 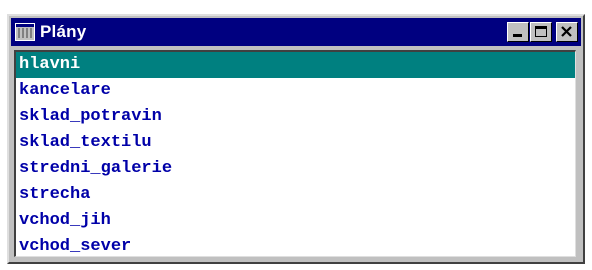 What do you see at coordinates (295, 221) in the screenshot?
I see `list-item: vchod_jih` at bounding box center [295, 221].